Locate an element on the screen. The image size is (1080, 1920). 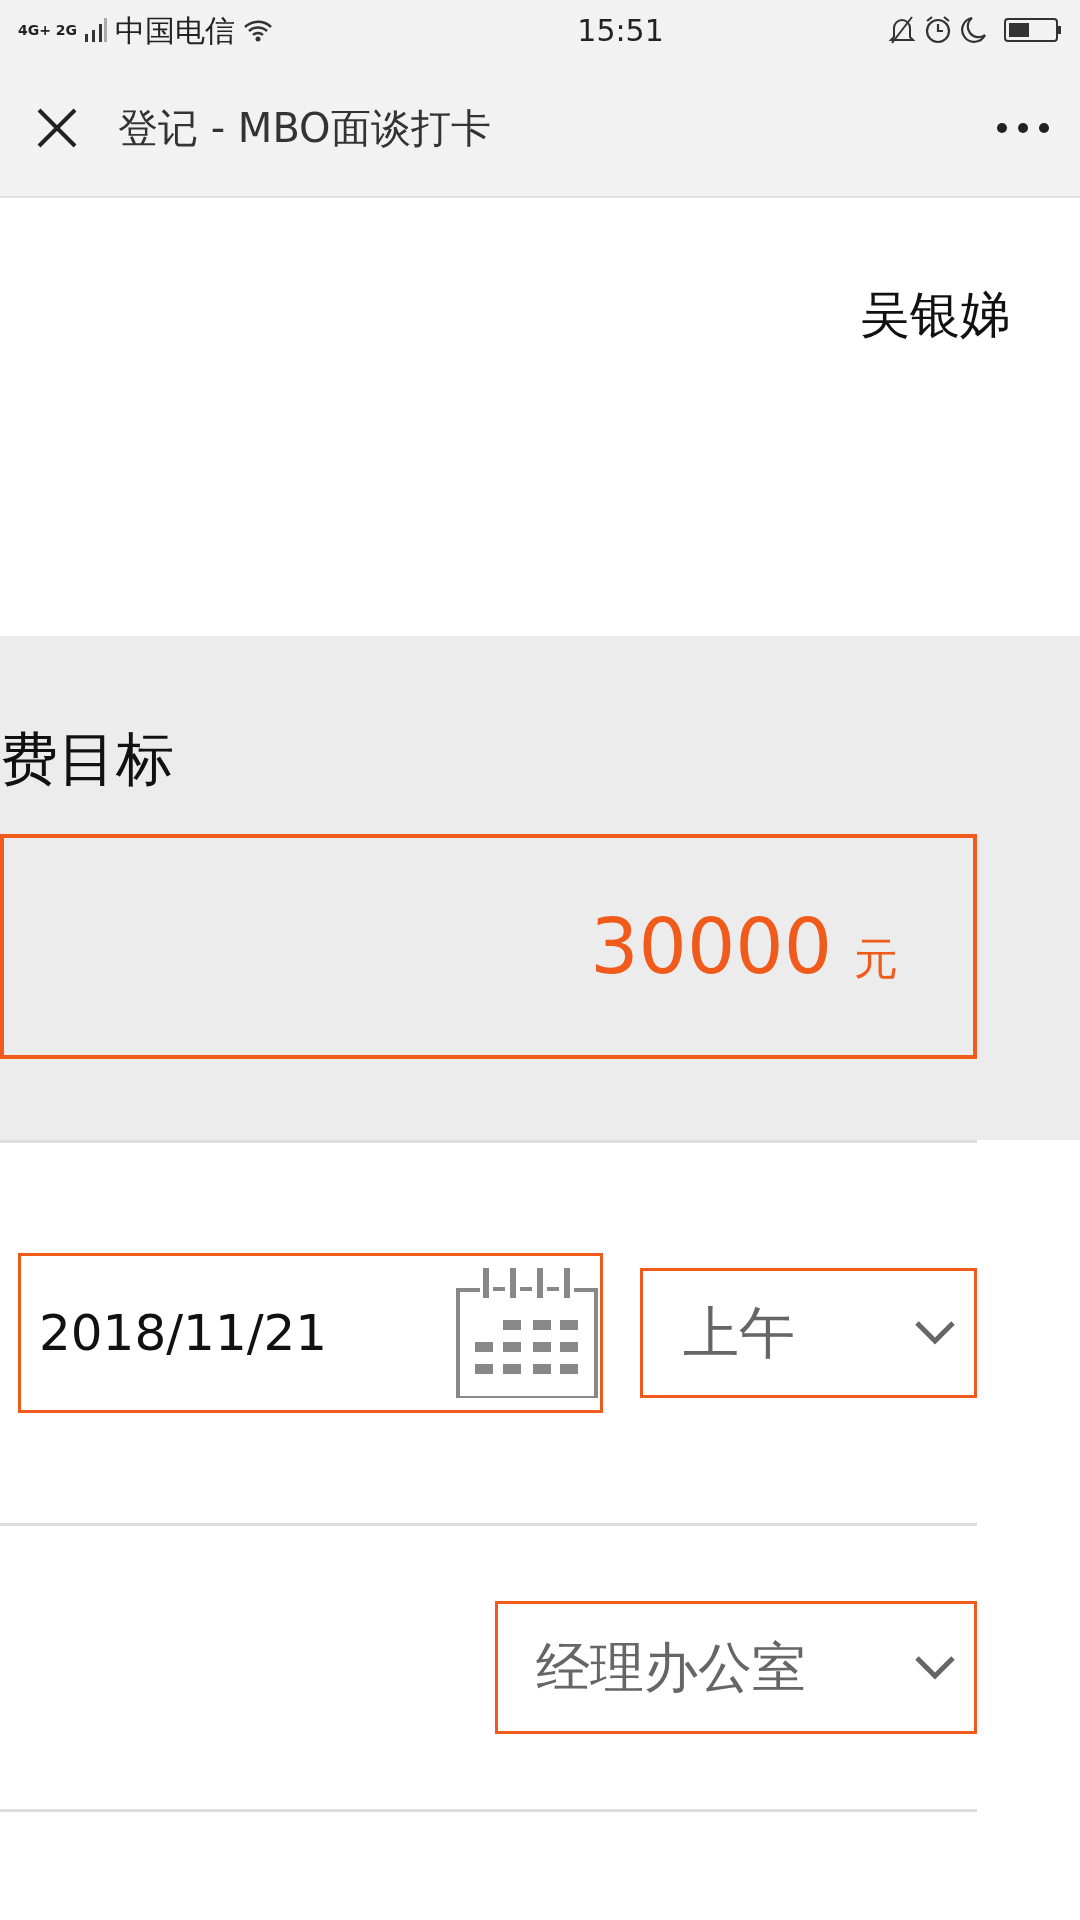
moon-icon is located at coordinates (974, 30).